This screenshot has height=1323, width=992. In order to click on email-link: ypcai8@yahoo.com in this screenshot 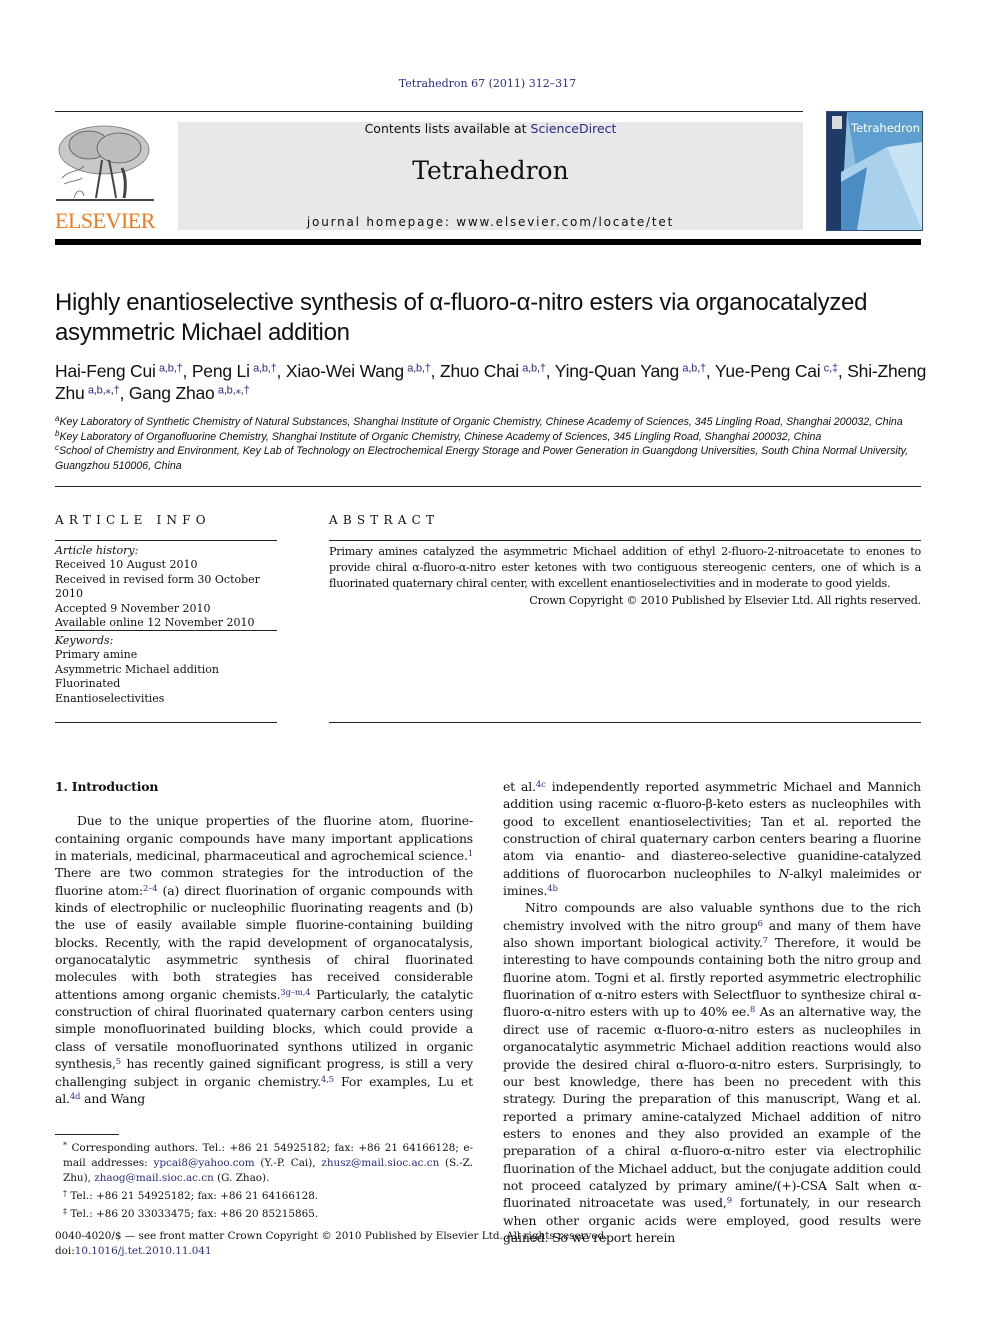, I will do `click(203, 1163)`.